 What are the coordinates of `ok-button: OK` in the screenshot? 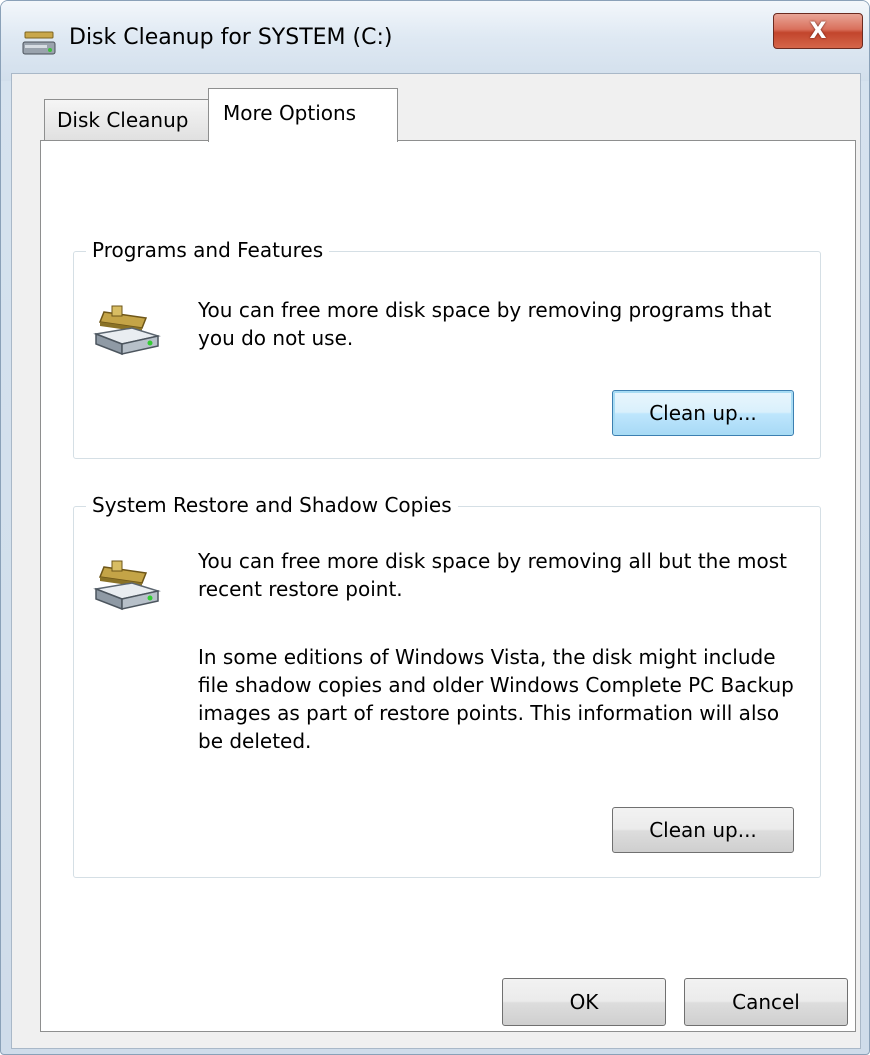 It's located at (584, 1002).